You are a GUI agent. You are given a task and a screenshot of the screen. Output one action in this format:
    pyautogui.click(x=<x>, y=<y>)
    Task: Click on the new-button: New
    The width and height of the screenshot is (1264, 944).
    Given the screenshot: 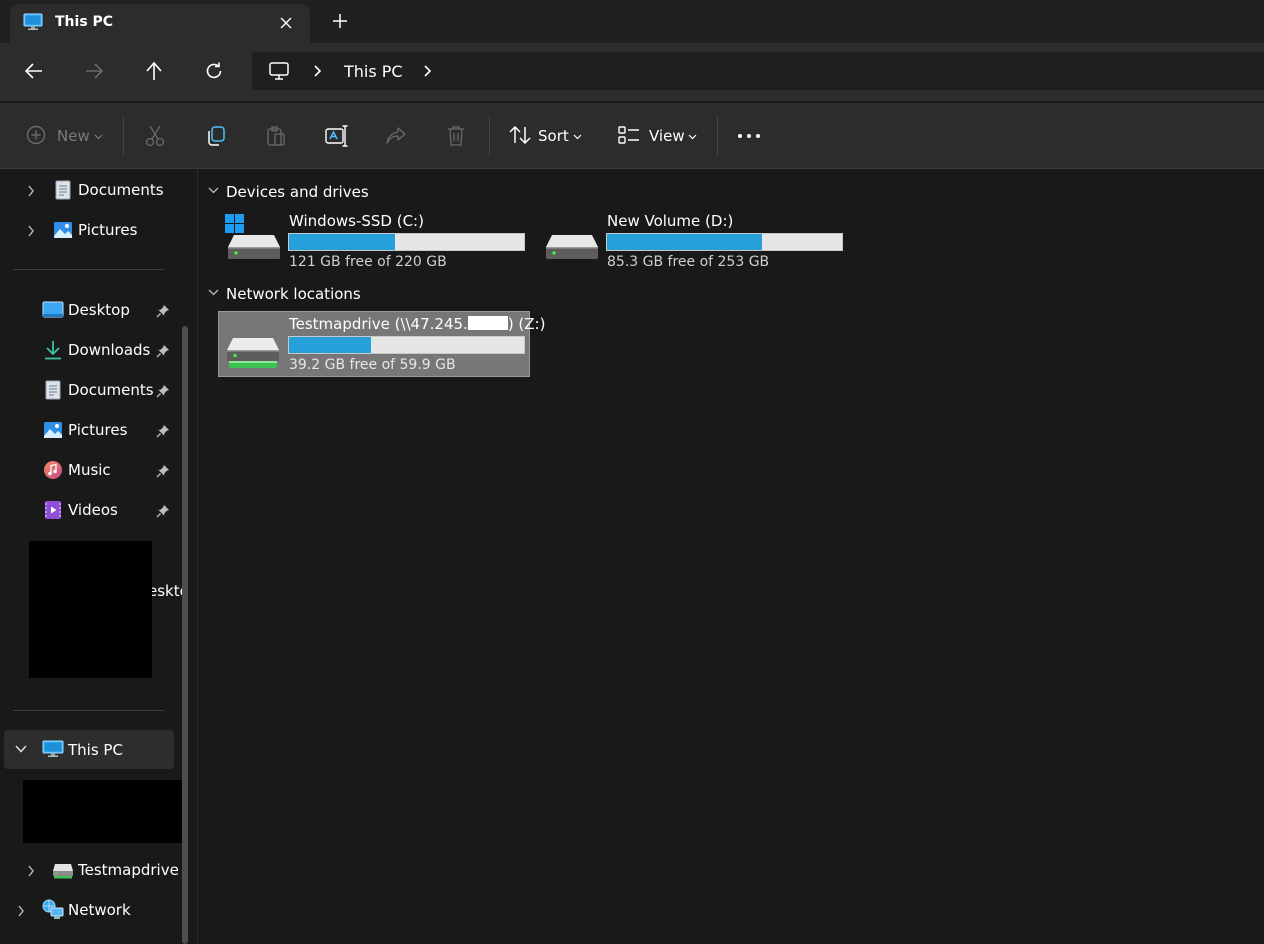 What is the action you would take?
    pyautogui.click(x=65, y=136)
    